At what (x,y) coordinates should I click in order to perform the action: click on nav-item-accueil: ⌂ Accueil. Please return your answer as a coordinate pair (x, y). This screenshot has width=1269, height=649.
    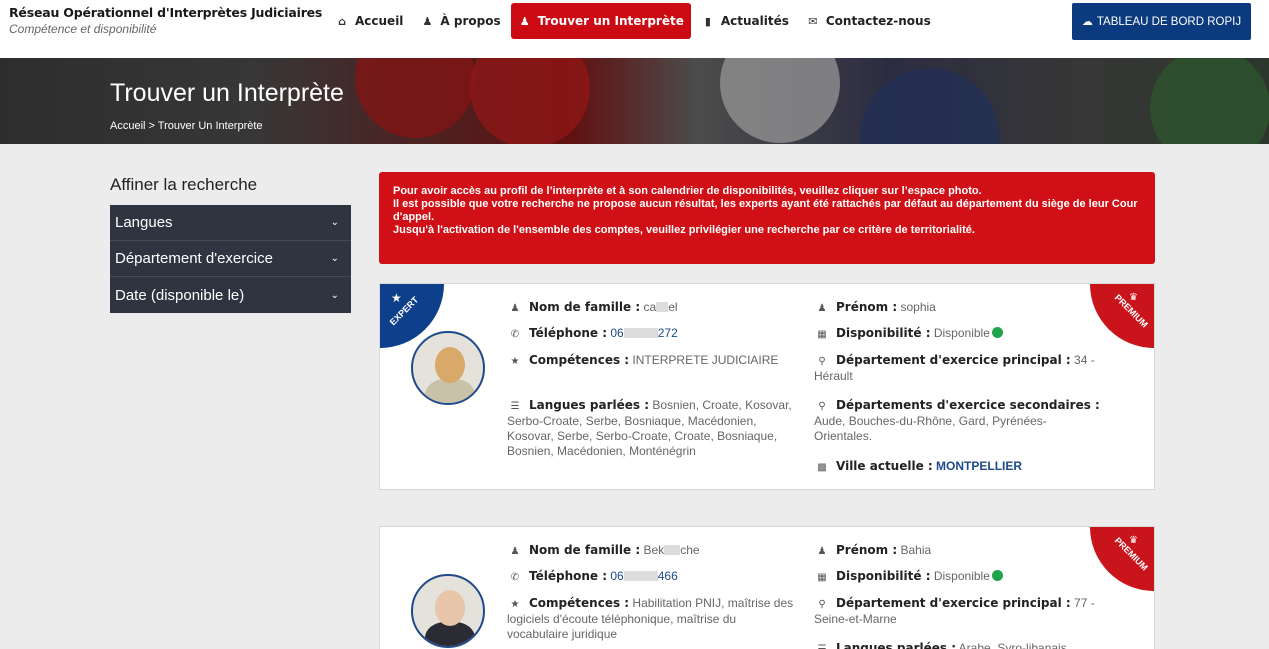
    Looking at the image, I should click on (369, 21).